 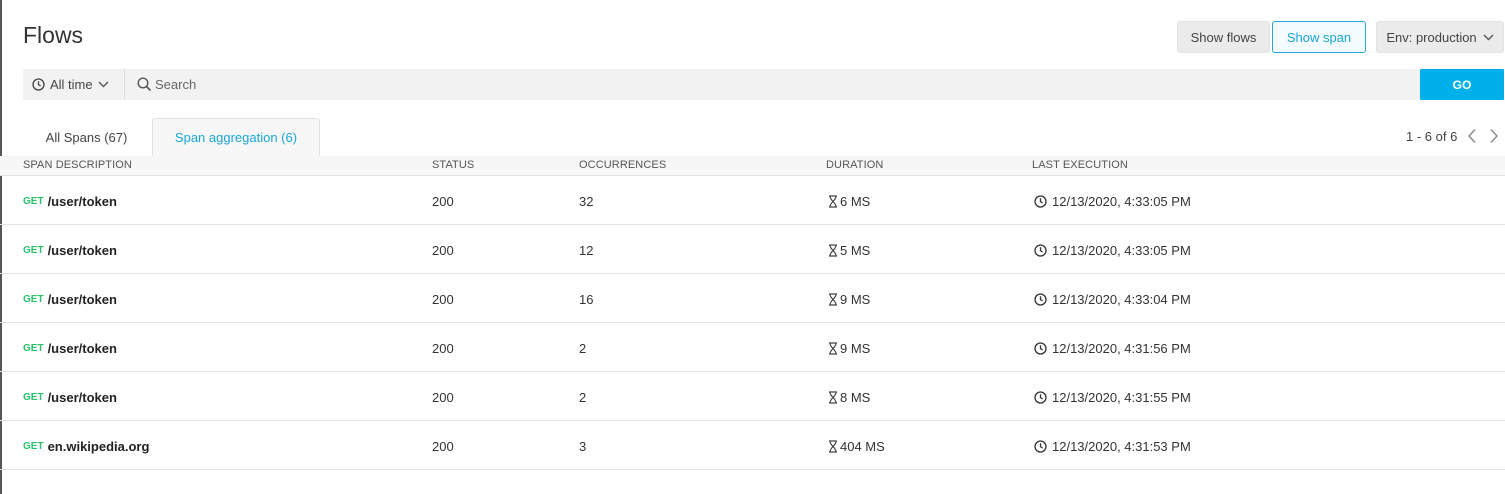 What do you see at coordinates (77, 165) in the screenshot?
I see `column-header-span-description: SPAN DESCRIPTION` at bounding box center [77, 165].